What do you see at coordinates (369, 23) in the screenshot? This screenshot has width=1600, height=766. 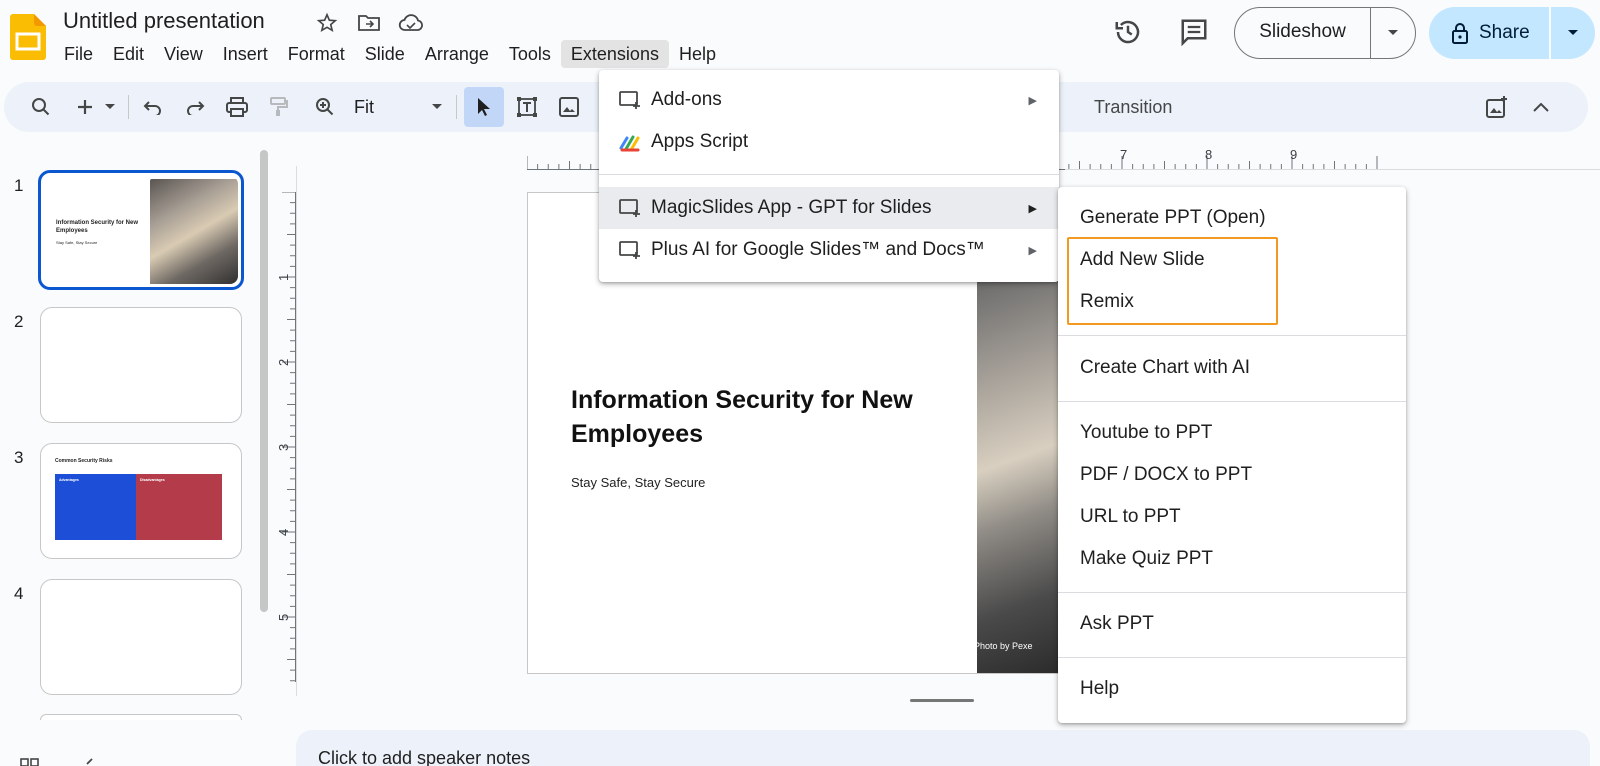 I see `move-folder-icon` at bounding box center [369, 23].